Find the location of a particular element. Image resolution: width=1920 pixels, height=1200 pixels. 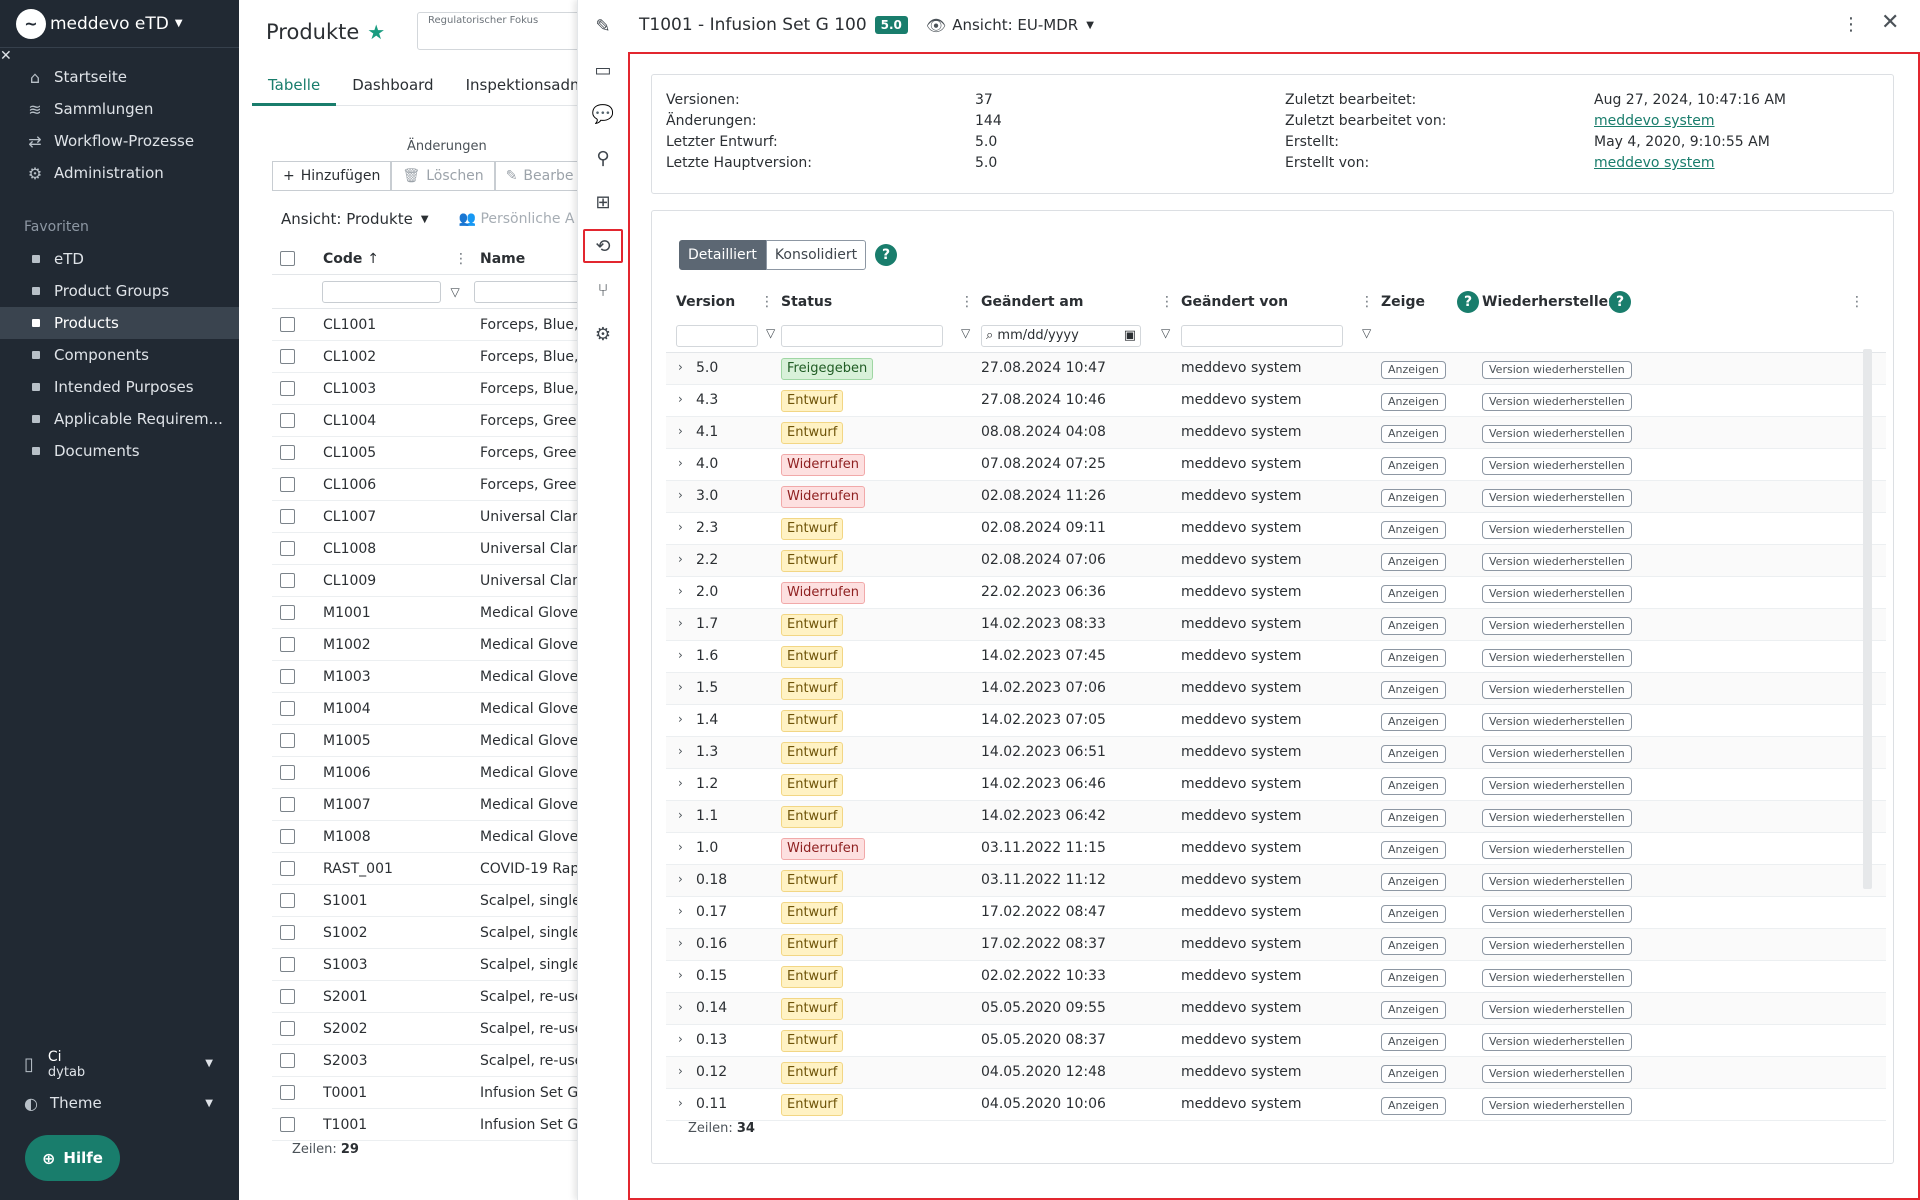

comment-icon: 💬 is located at coordinates (603, 114).